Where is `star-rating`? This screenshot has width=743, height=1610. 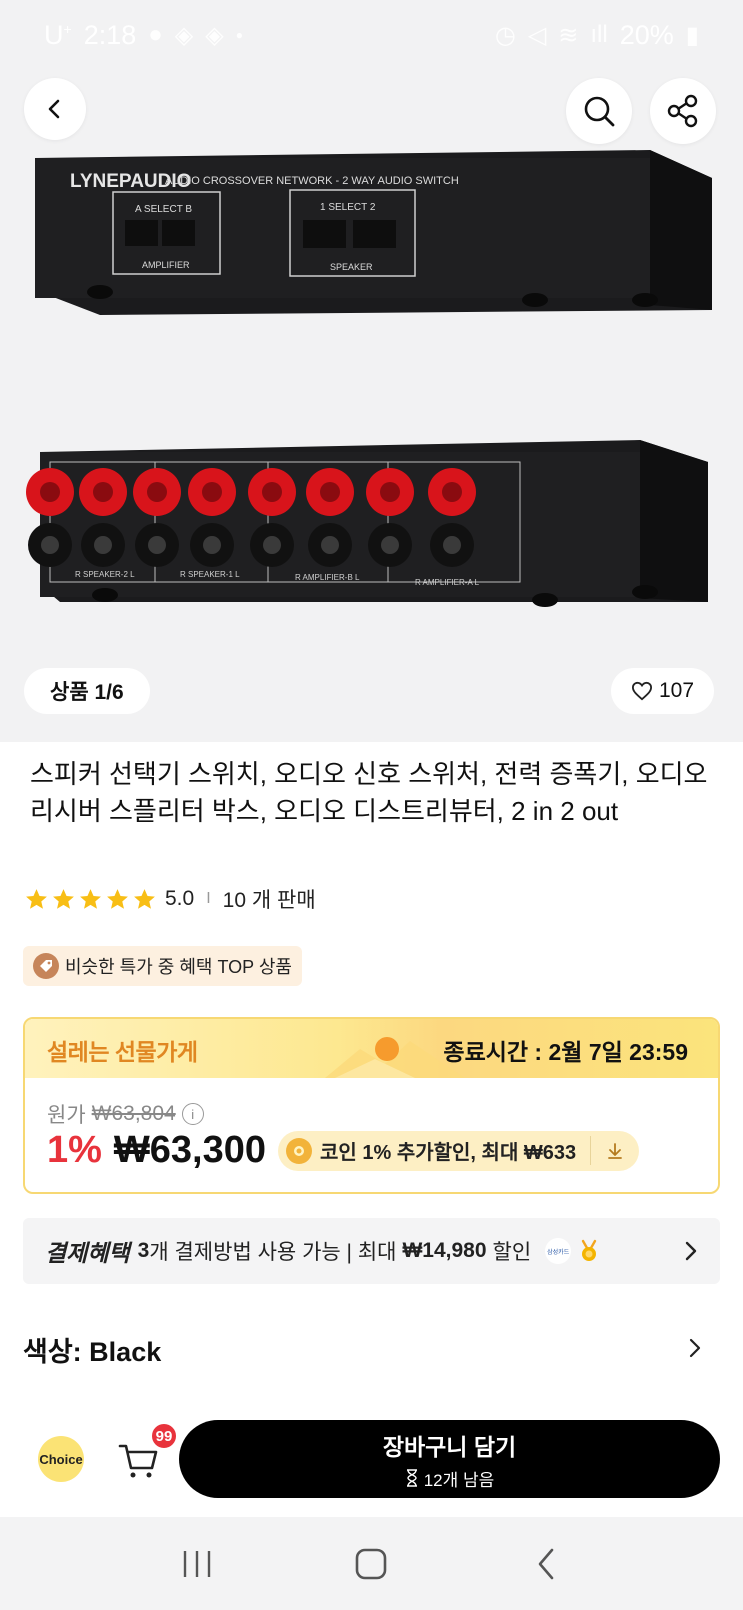
star-rating is located at coordinates (90, 899).